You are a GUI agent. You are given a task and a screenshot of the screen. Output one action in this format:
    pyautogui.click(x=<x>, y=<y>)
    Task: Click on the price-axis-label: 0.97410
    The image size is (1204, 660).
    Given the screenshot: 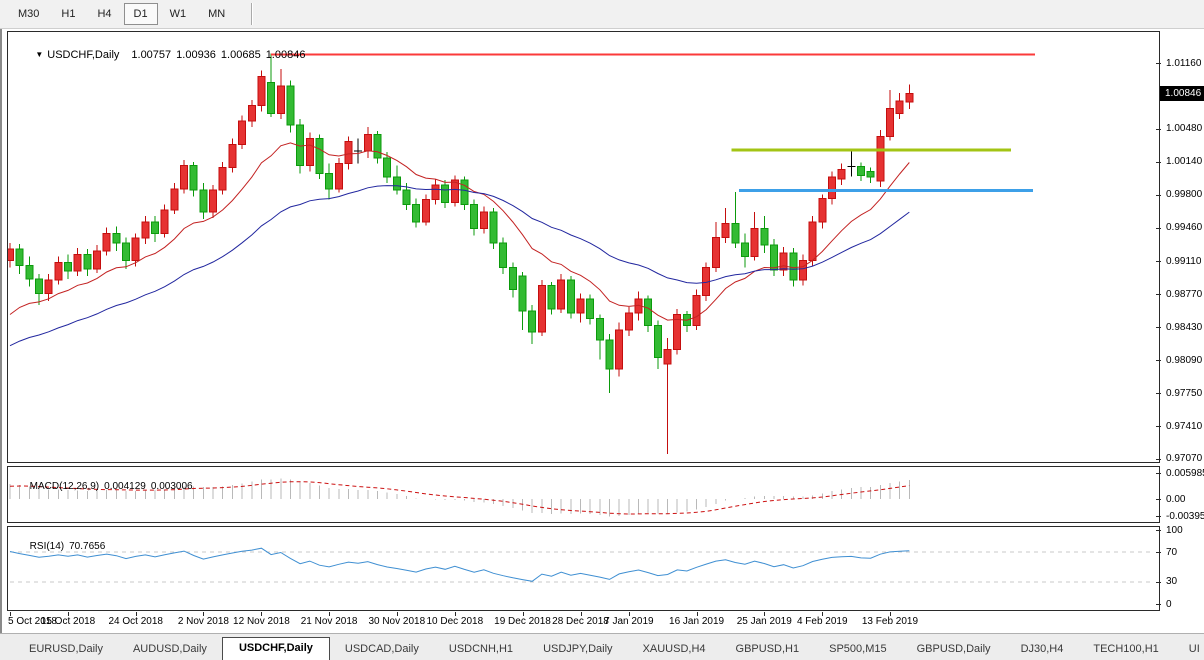 What is the action you would take?
    pyautogui.click(x=1184, y=426)
    